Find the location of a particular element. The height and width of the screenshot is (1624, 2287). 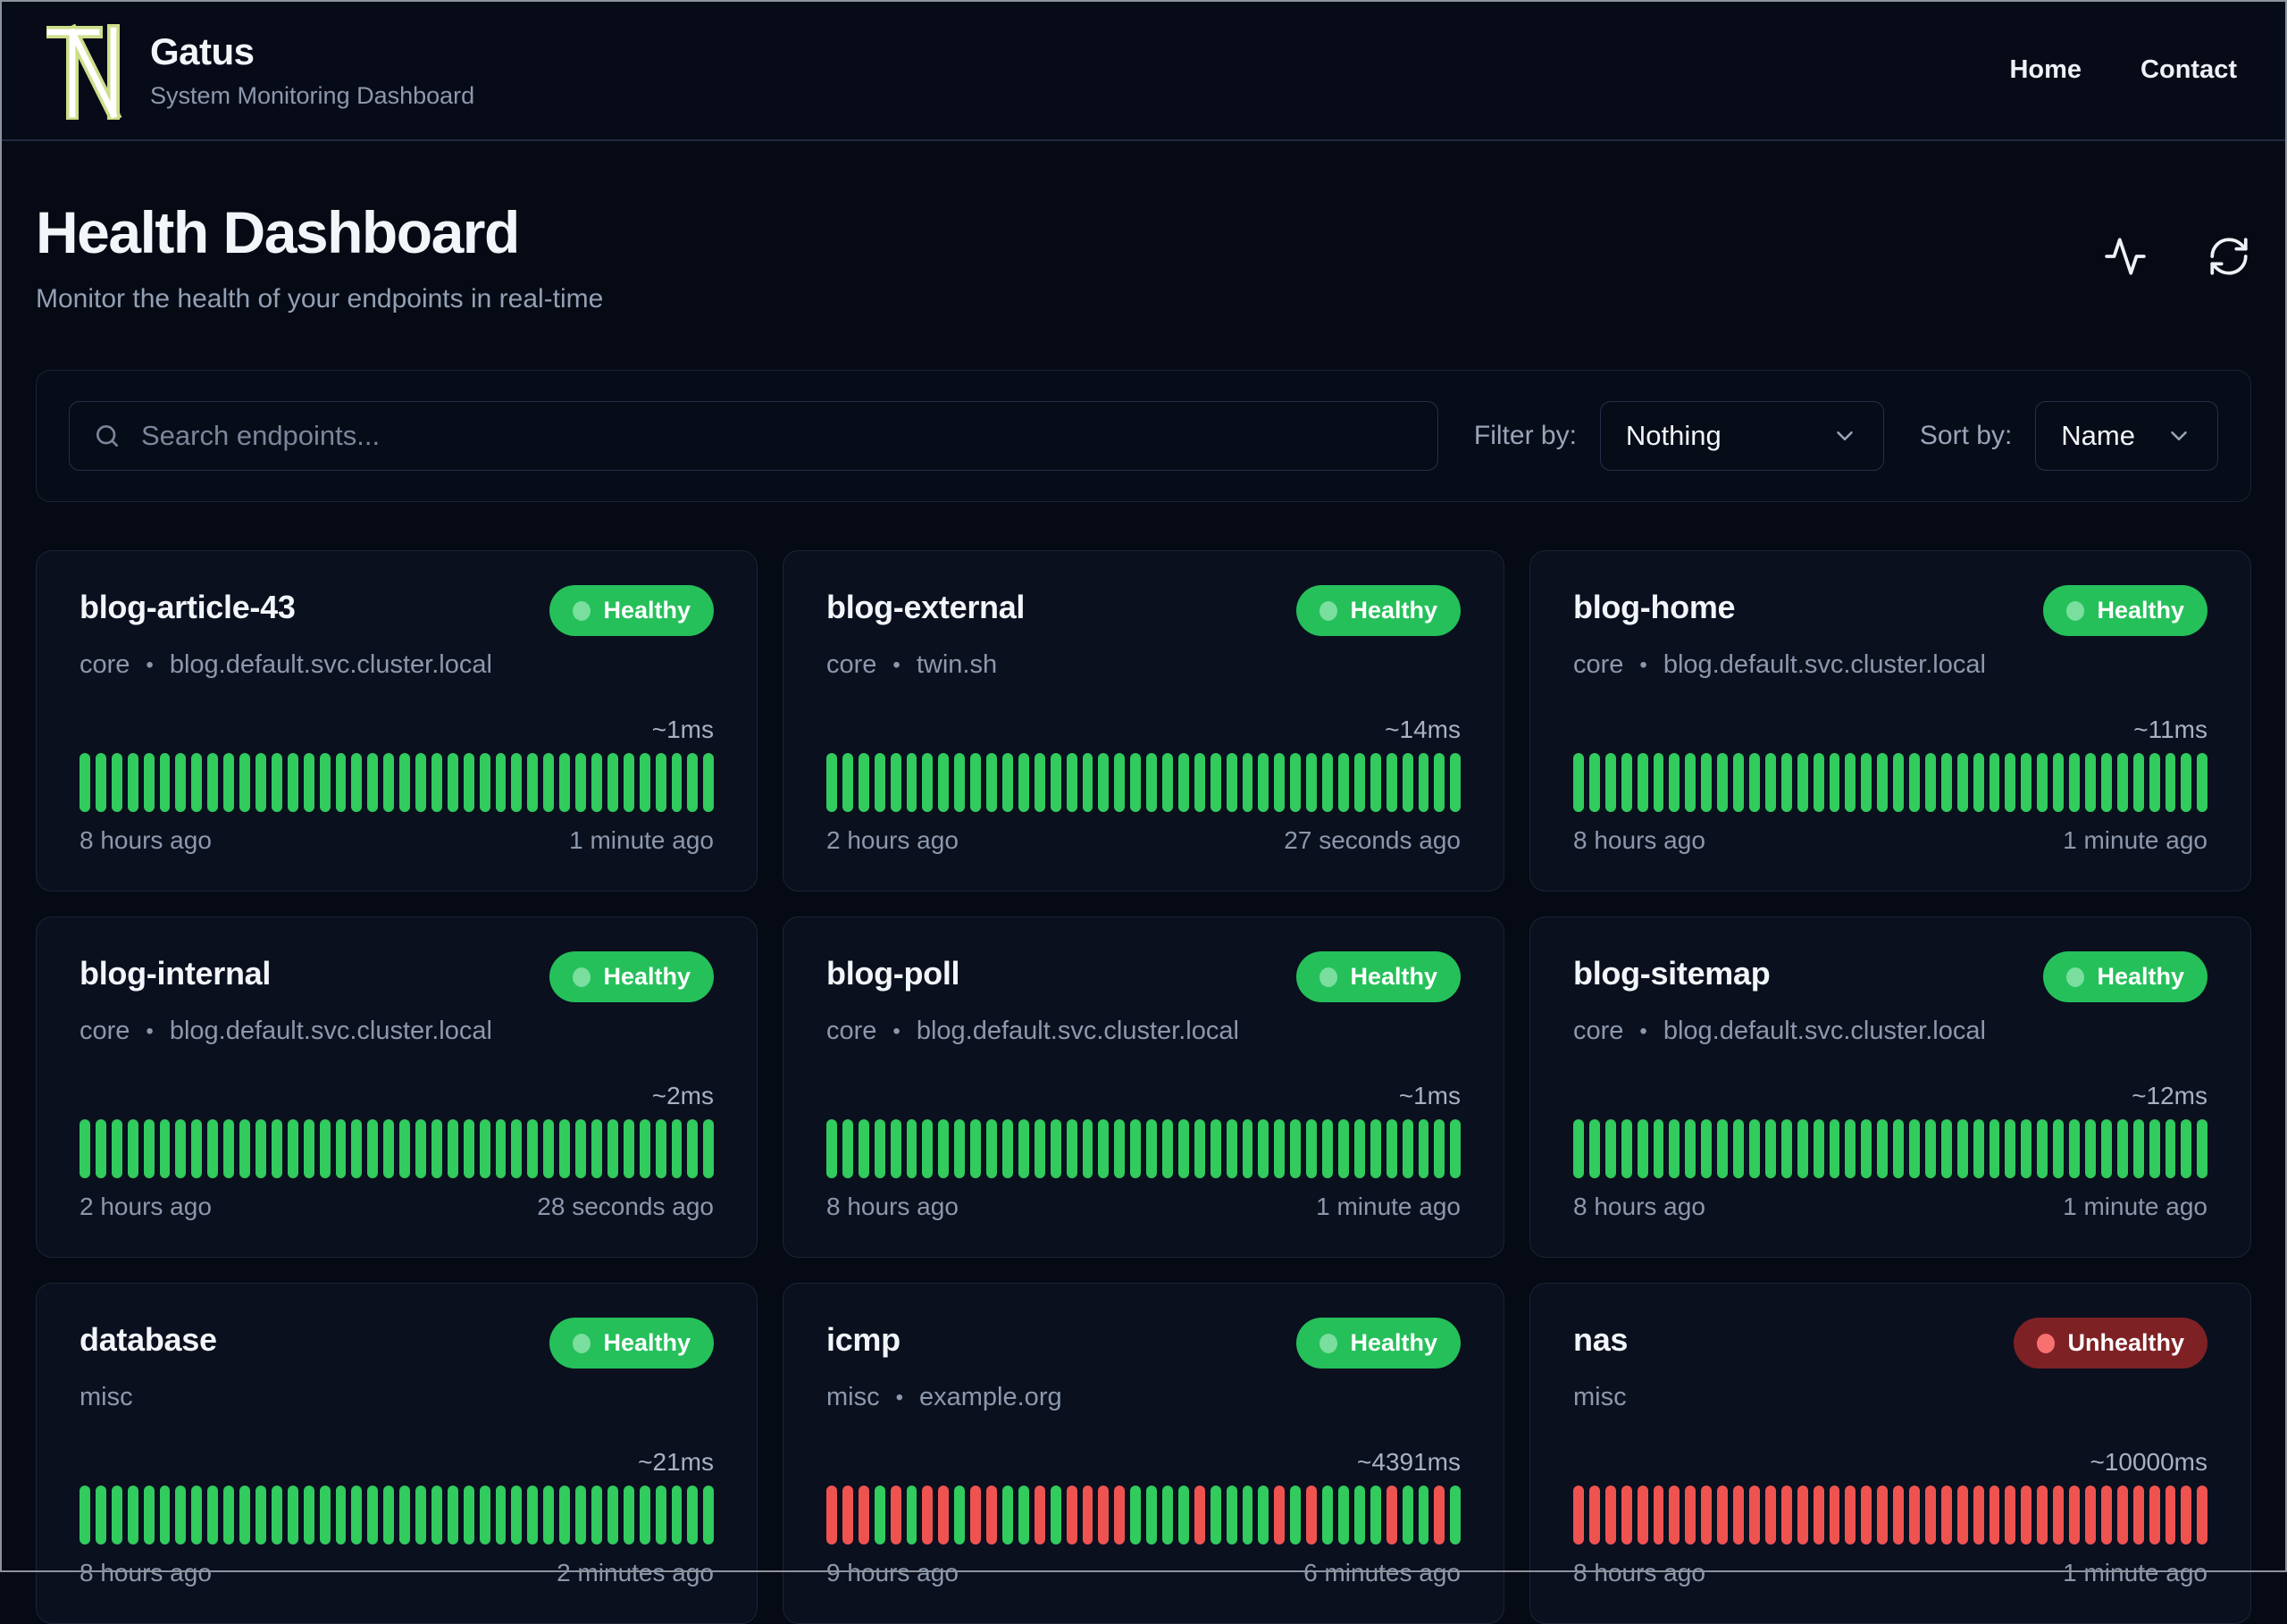

sort-select: Name is located at coordinates (2126, 436).